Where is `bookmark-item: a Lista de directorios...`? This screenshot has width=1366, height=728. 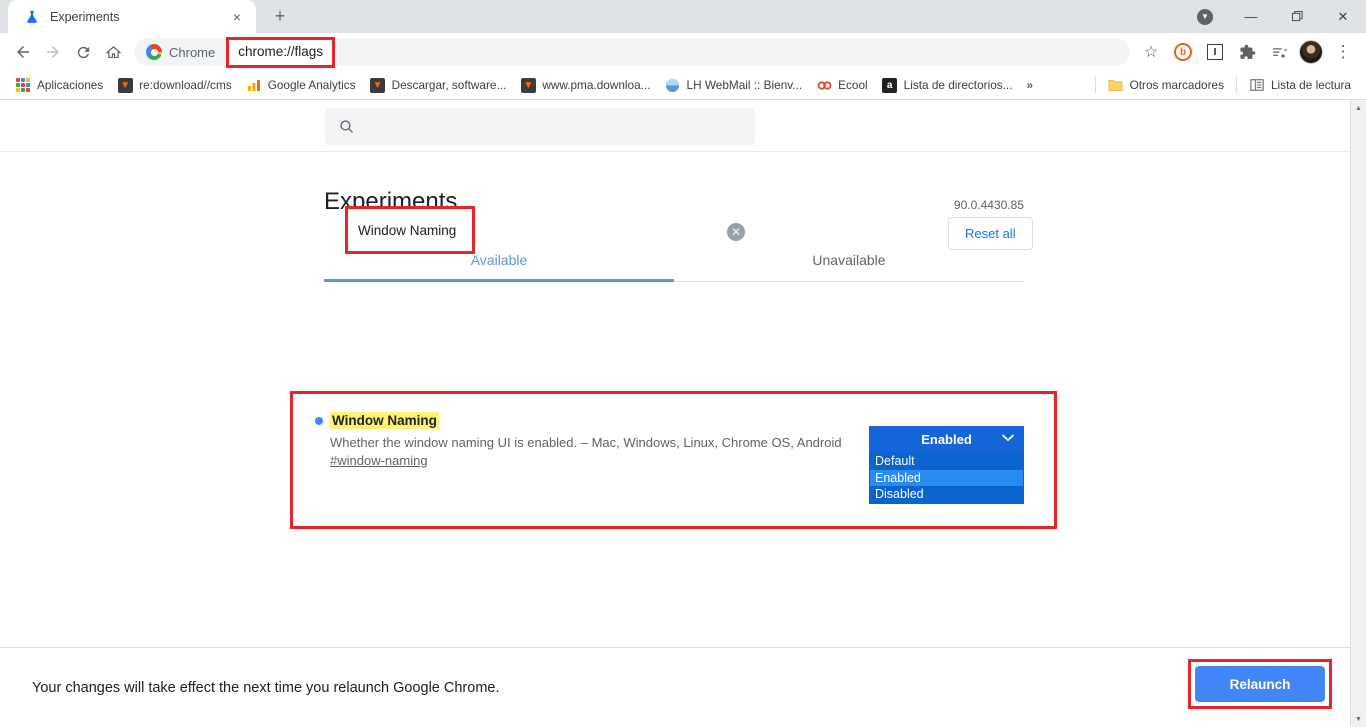
bookmark-item: a Lista de directorios... is located at coordinates (947, 85).